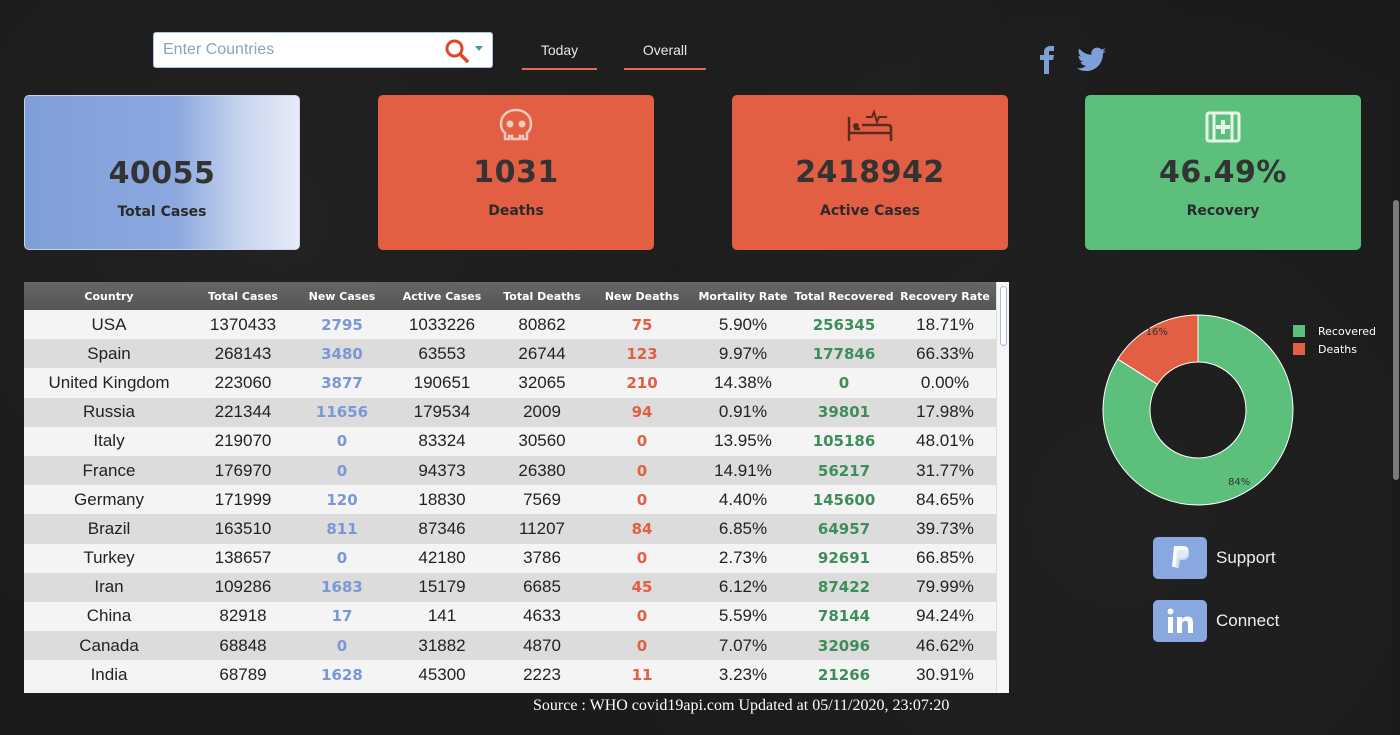 This screenshot has height=735, width=1400. What do you see at coordinates (945, 528) in the screenshot?
I see `table-cell: 39.73%` at bounding box center [945, 528].